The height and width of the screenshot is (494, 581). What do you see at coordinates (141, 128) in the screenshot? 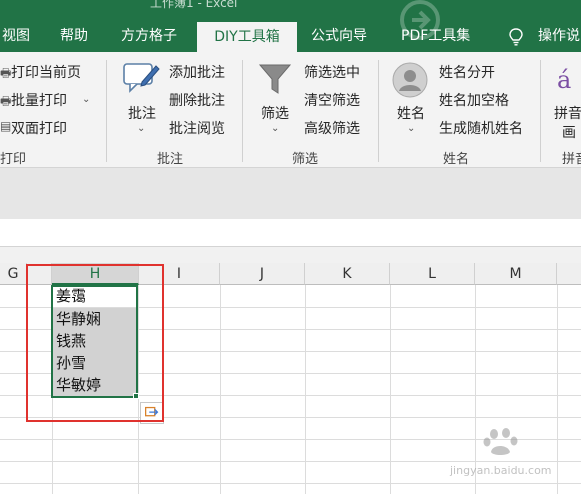
I see `comment-dropdown-icon: ⌄` at bounding box center [141, 128].